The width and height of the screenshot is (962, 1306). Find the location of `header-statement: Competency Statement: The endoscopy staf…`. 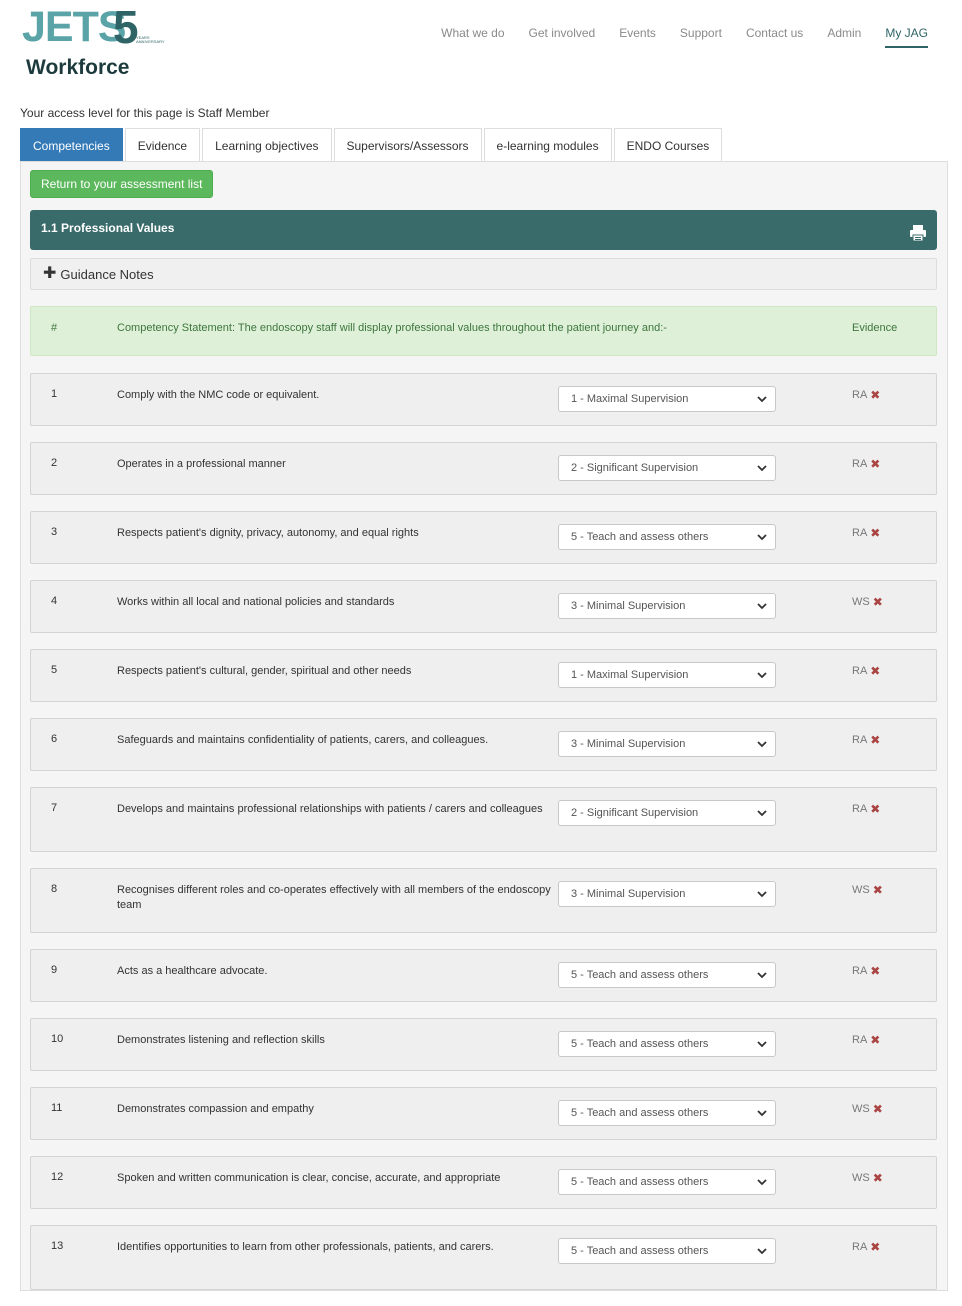

header-statement: Competency Statement: The endoscopy staf… is located at coordinates (392, 328).